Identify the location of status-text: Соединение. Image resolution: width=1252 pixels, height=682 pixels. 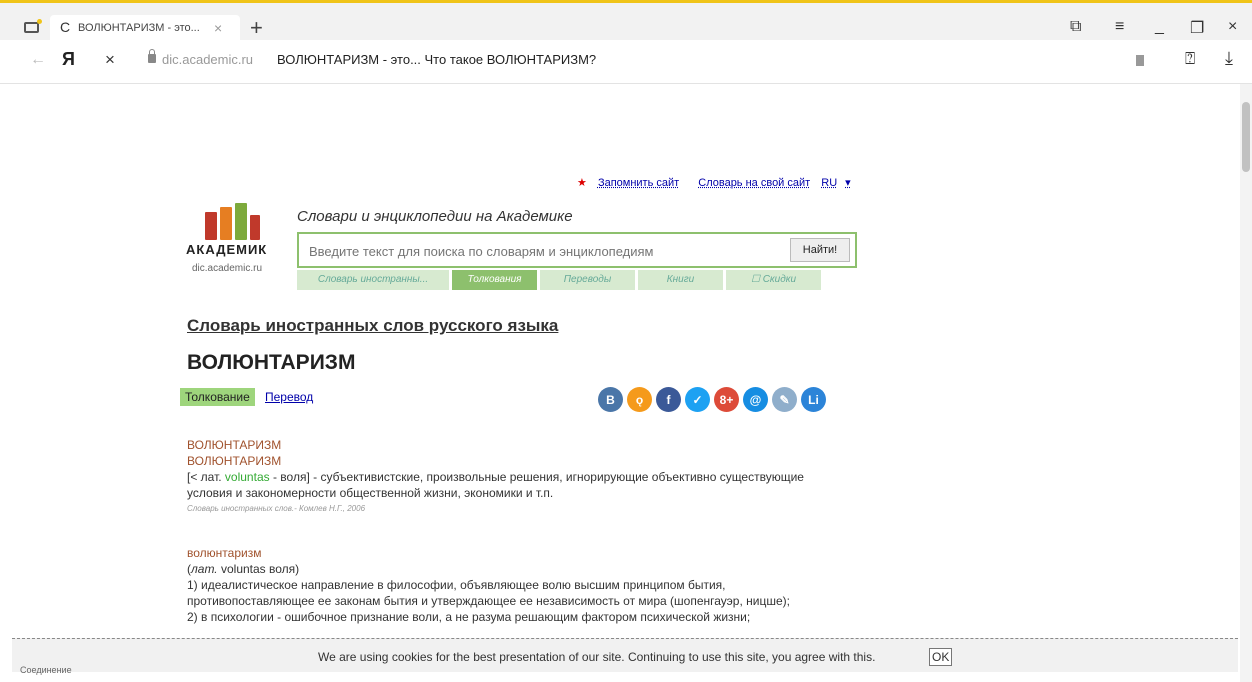
(46, 670).